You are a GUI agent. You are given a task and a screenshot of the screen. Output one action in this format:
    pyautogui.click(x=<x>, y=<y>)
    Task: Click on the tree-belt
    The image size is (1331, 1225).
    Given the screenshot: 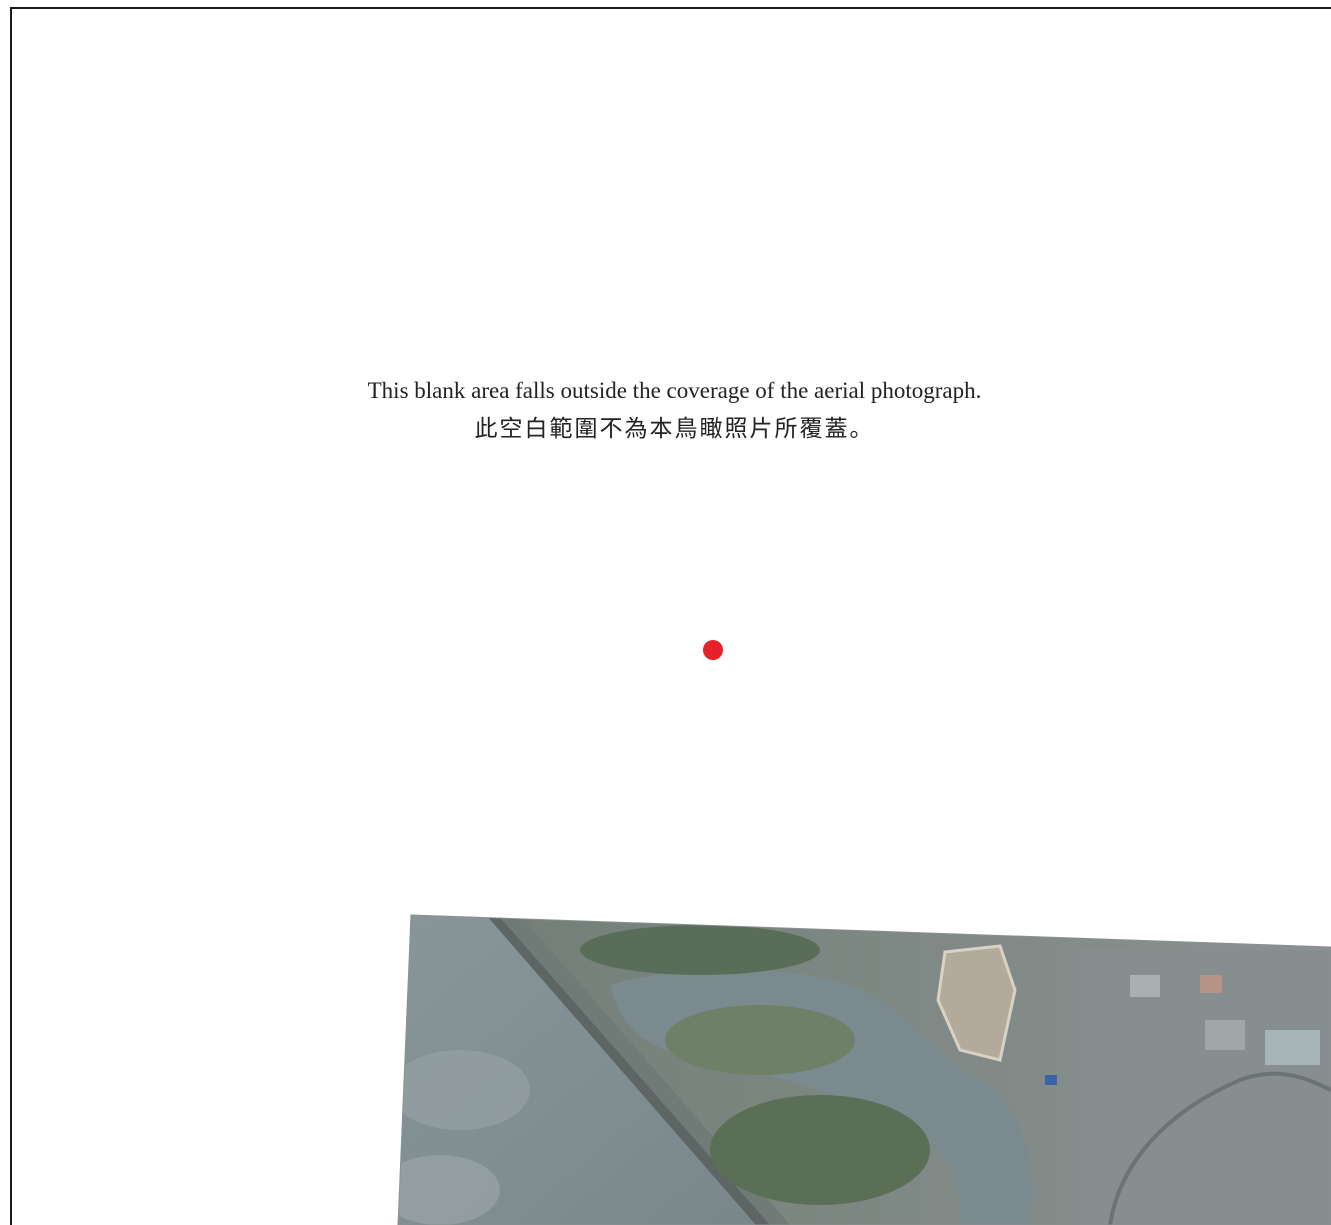 What is the action you would take?
    pyautogui.click(x=700, y=950)
    